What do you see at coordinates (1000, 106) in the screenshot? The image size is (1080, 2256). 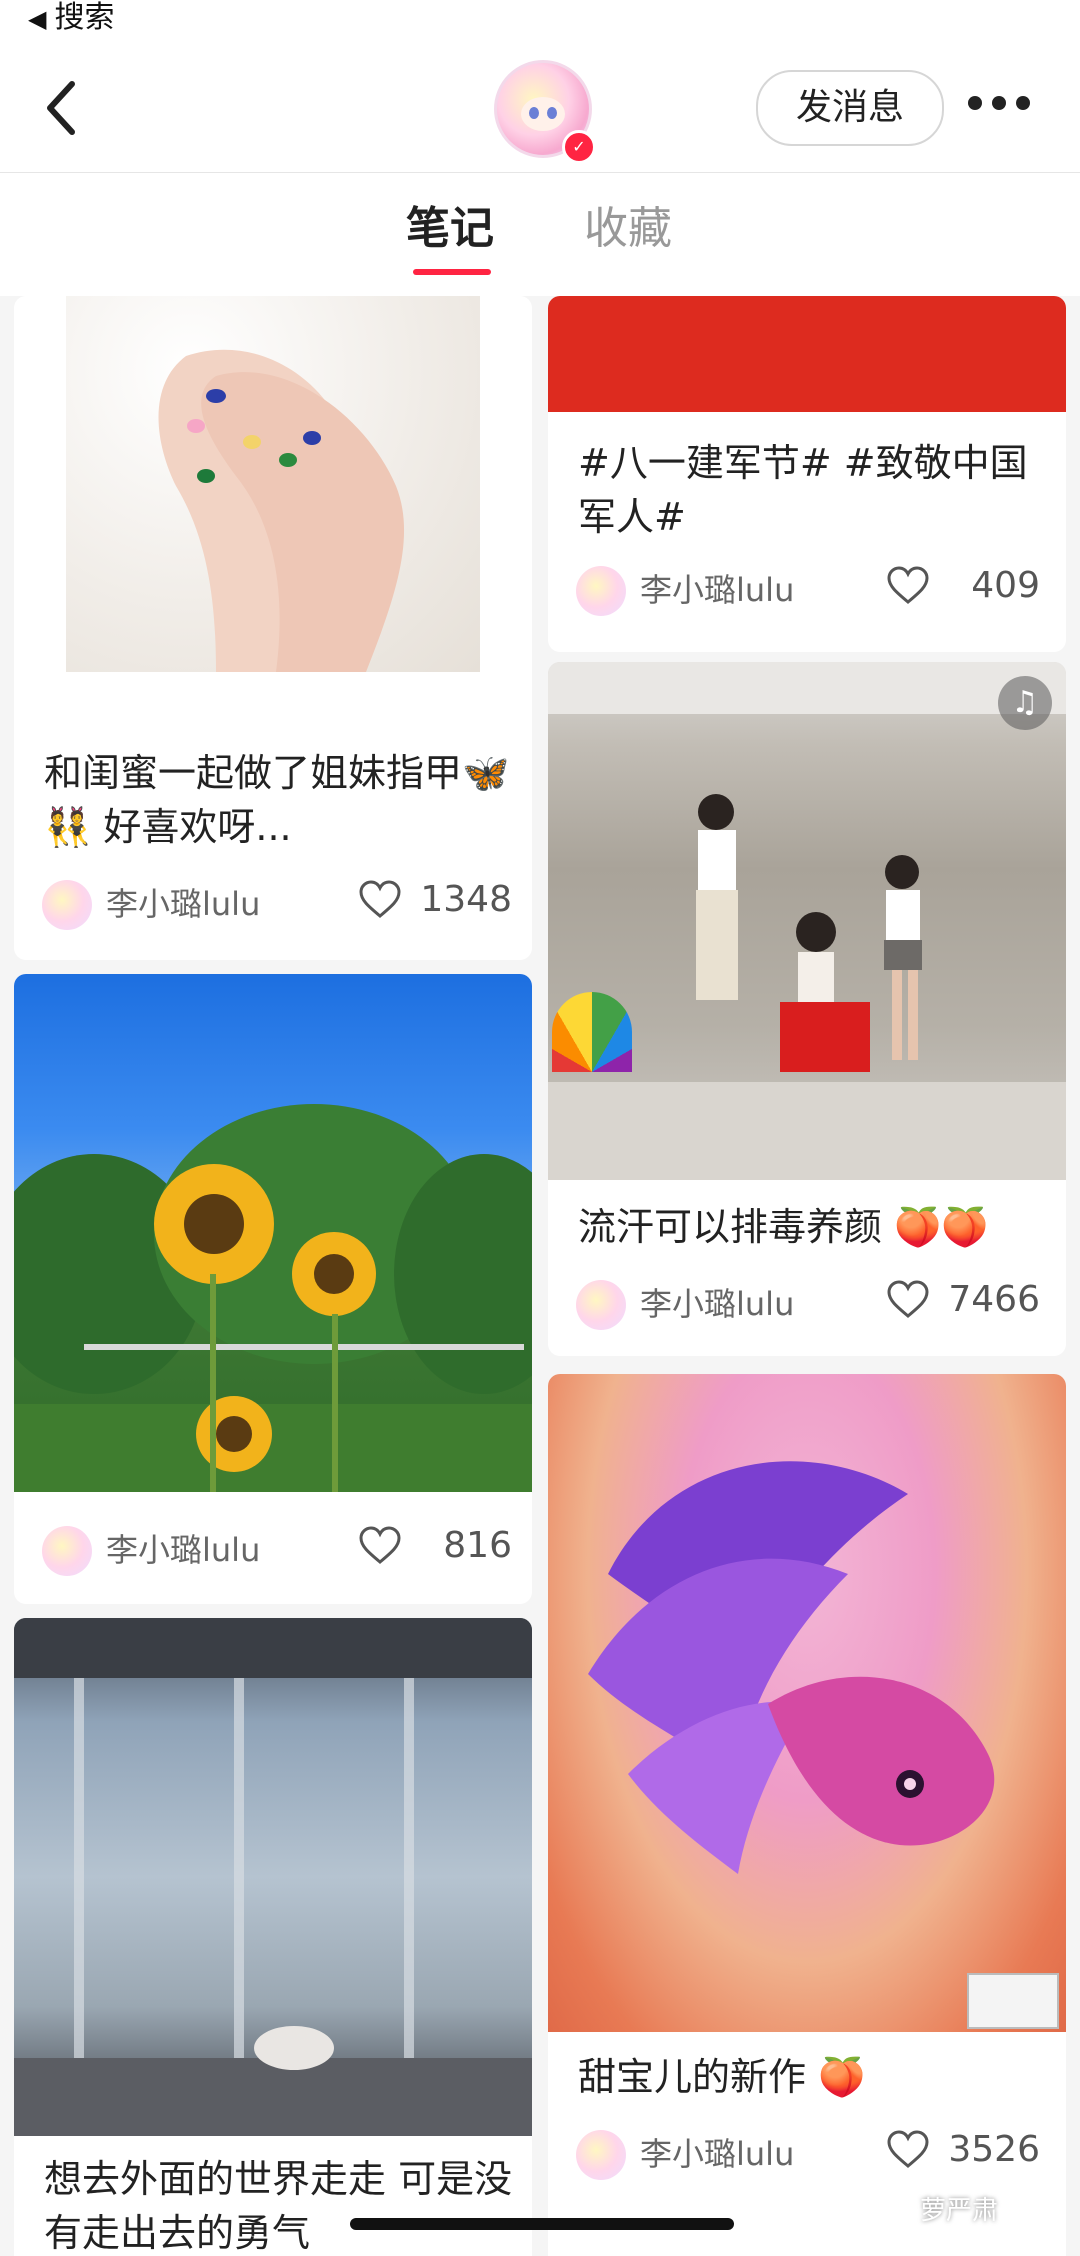 I see `more-dots-icon` at bounding box center [1000, 106].